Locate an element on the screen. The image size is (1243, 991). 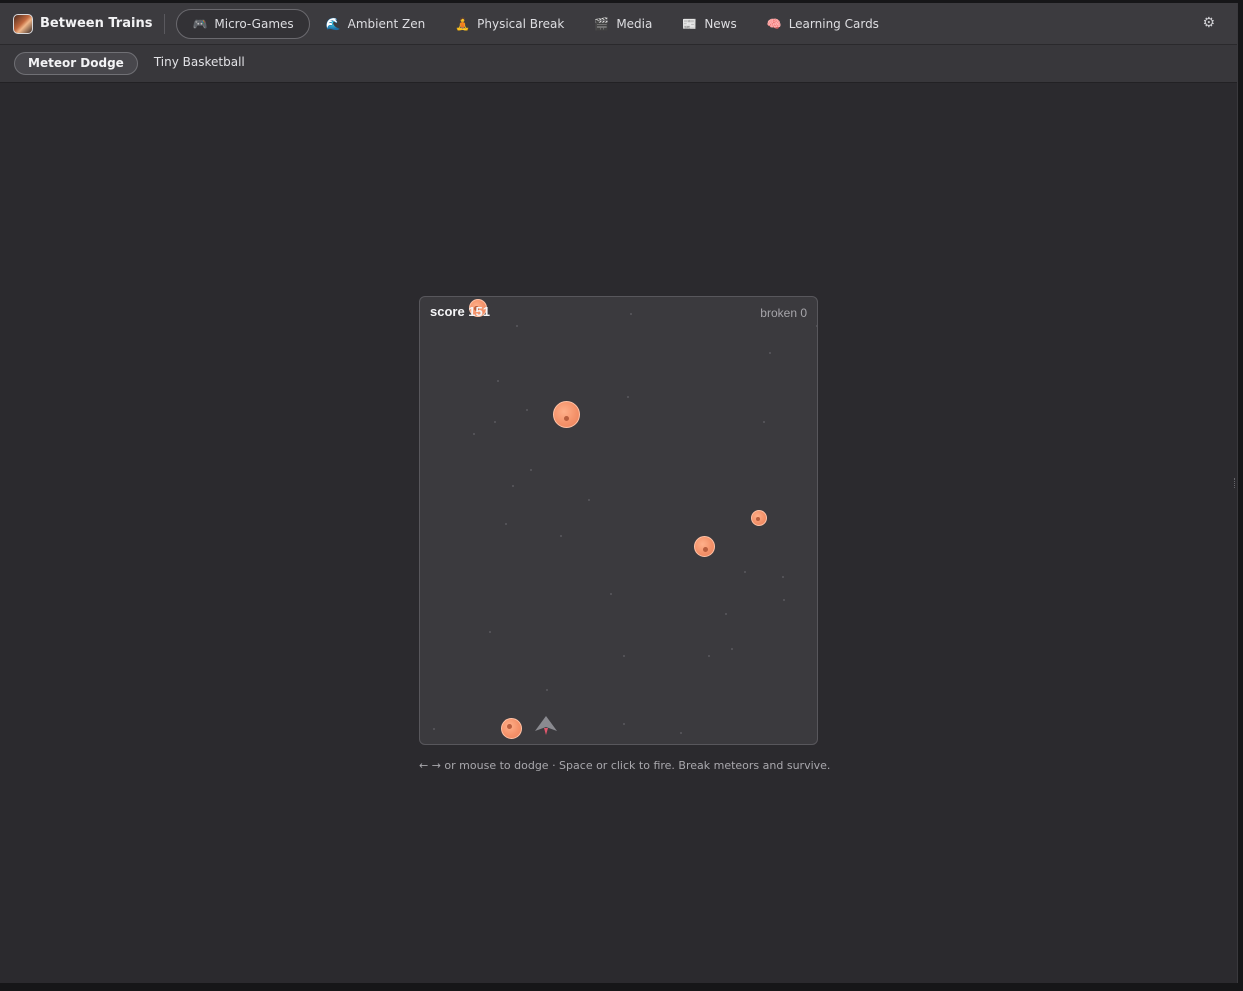
tab-ambient-zen: 🌊 Ambient Zen is located at coordinates (376, 24).